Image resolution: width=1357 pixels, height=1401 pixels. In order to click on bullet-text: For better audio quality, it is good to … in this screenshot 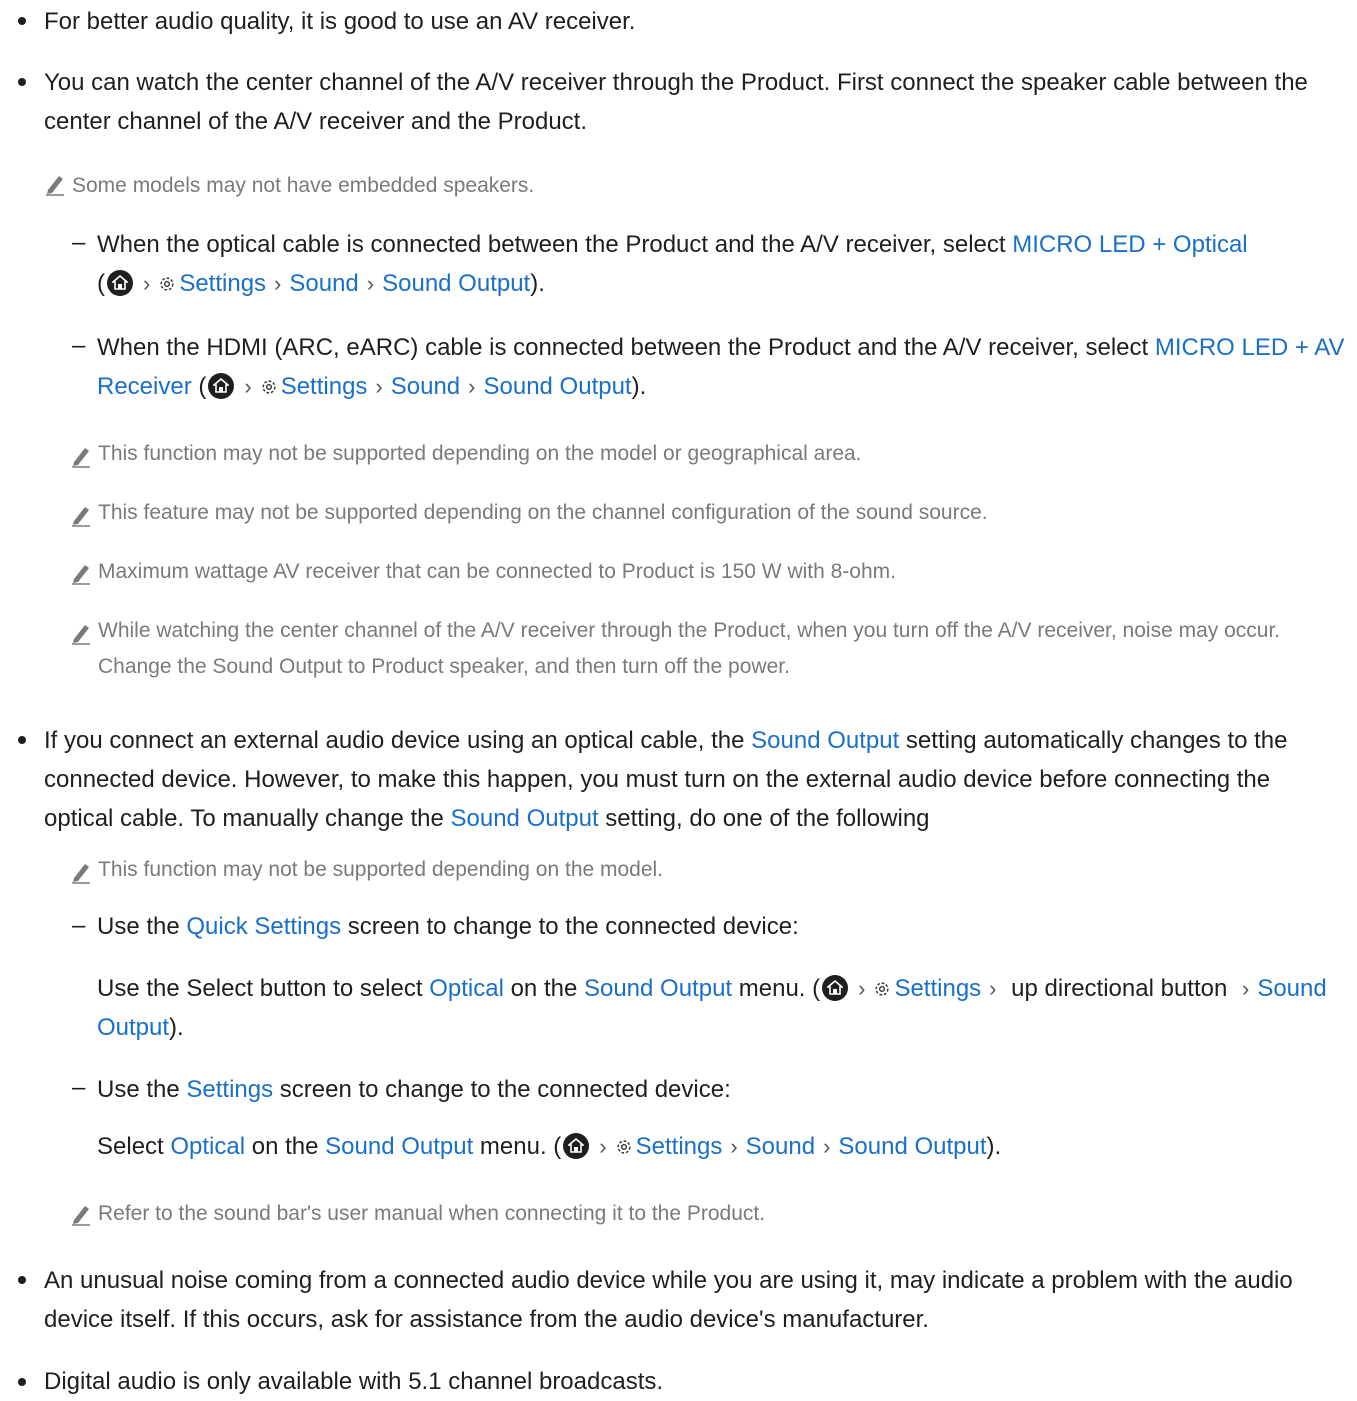, I will do `click(340, 21)`.